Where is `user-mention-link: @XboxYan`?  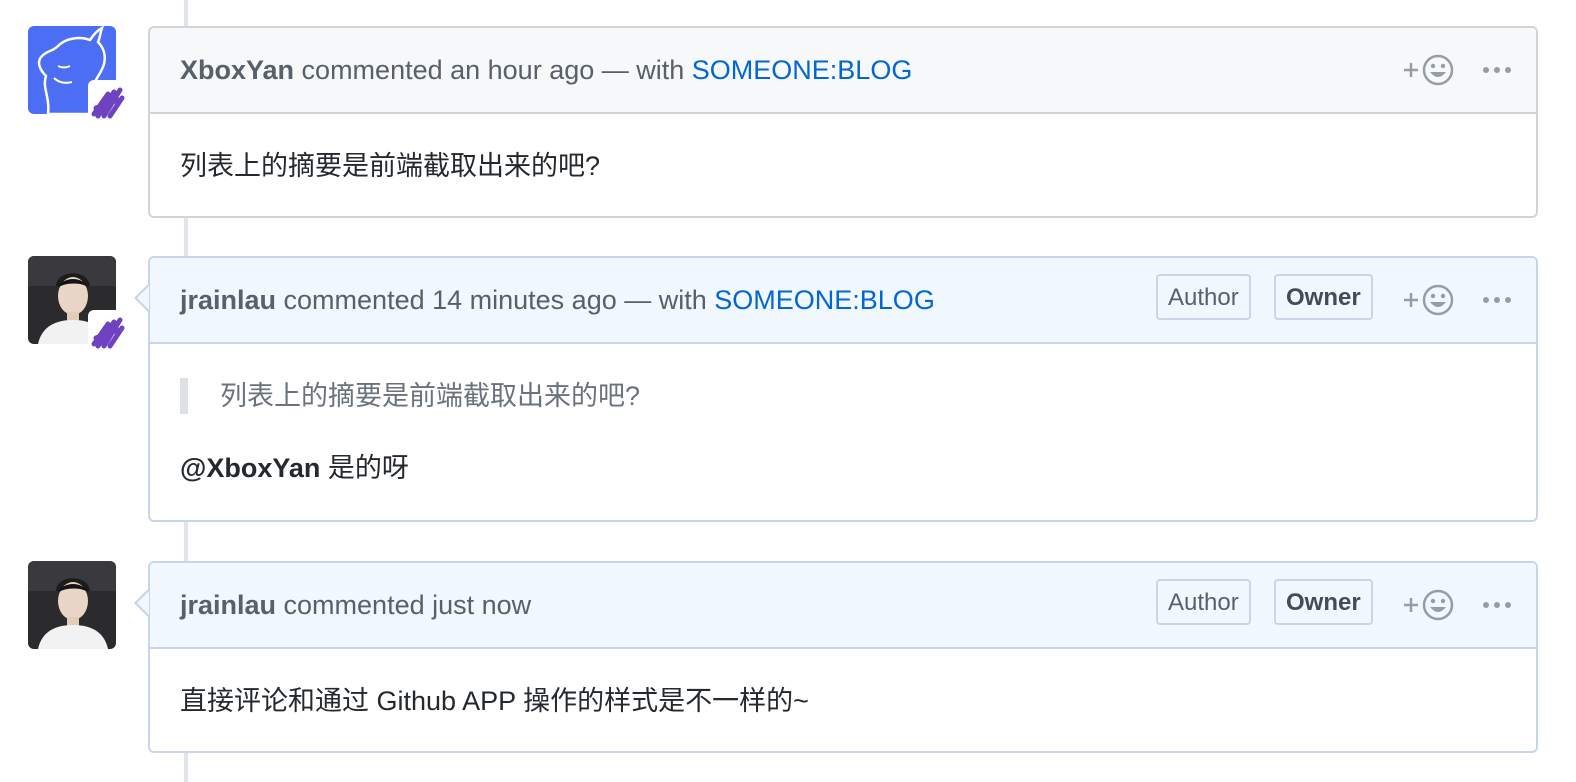
user-mention-link: @XboxYan is located at coordinates (250, 468).